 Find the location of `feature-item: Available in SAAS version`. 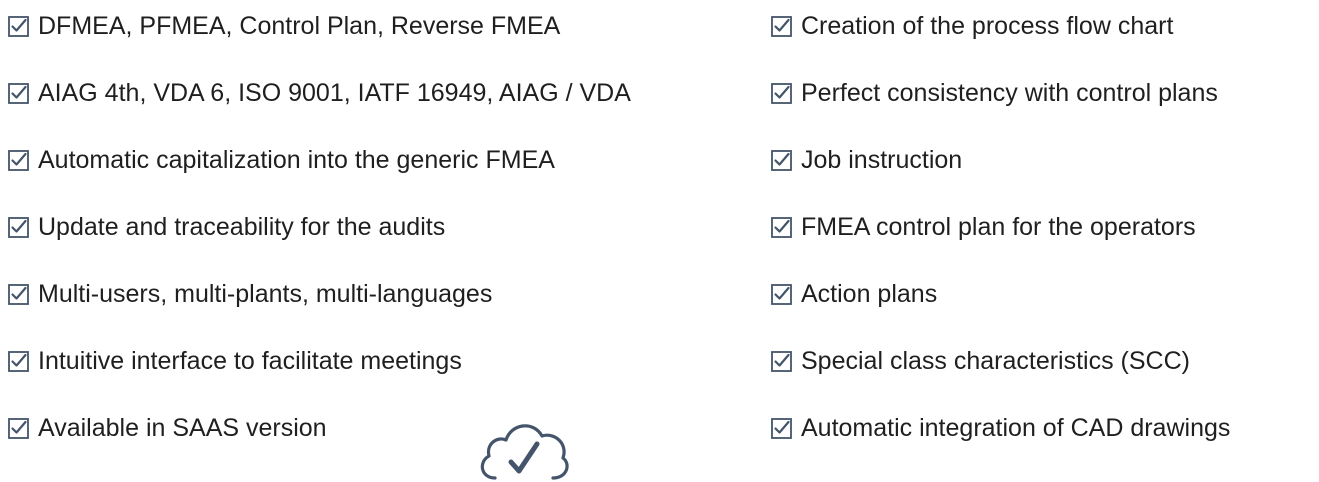

feature-item: Available in SAAS version is located at coordinates (167, 428).